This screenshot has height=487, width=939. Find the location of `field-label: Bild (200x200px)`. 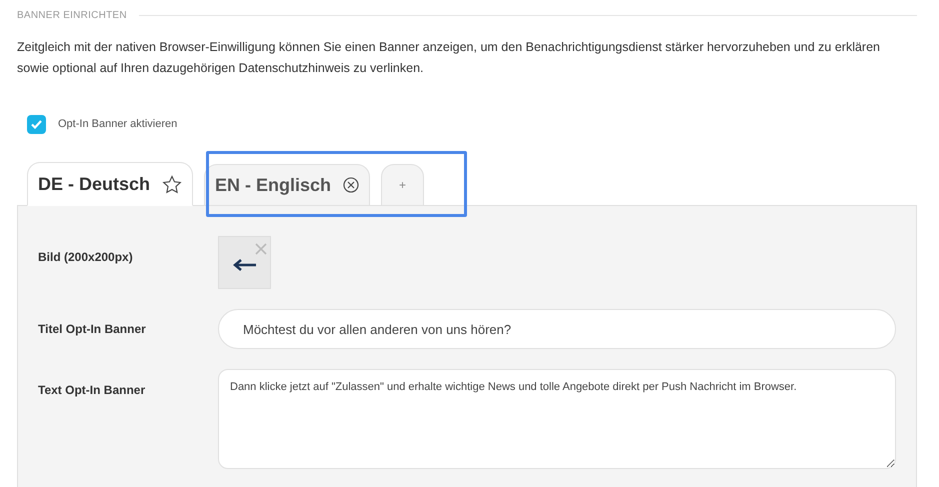

field-label: Bild (200x200px) is located at coordinates (86, 257).